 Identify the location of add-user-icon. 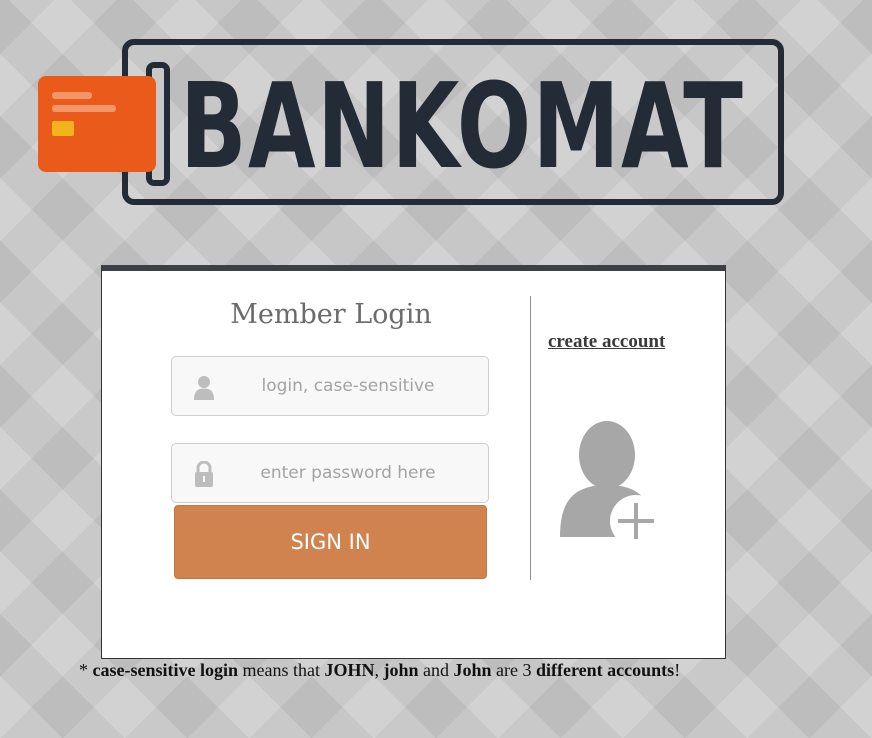
(610, 484).